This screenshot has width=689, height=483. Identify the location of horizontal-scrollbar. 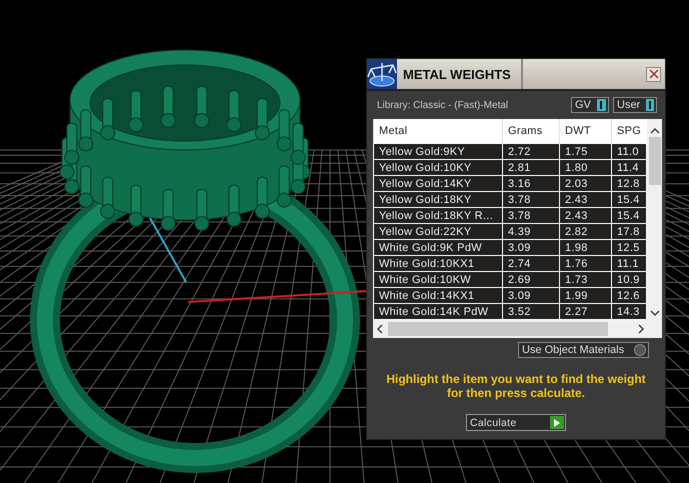
(517, 329).